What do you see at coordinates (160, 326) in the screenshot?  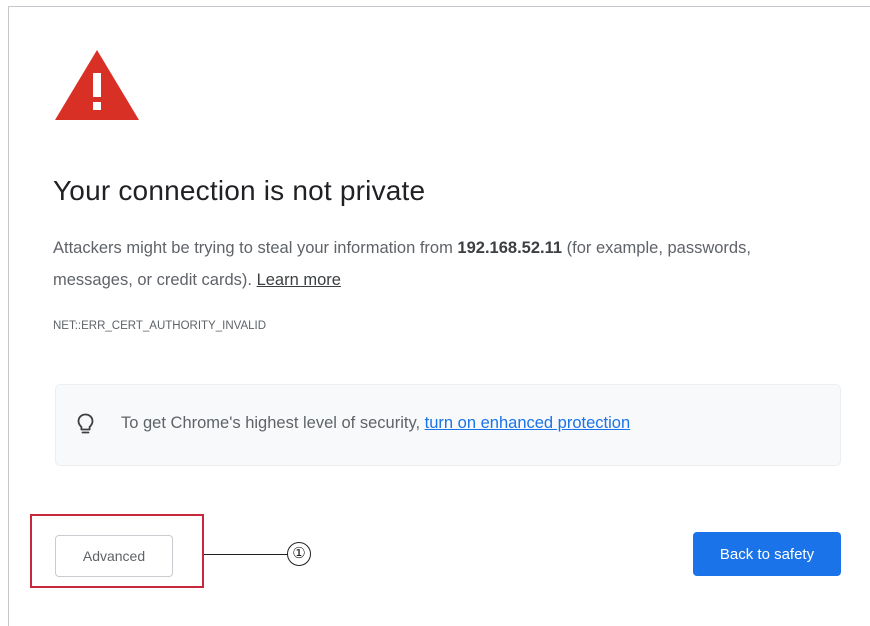 I see `error-code: NET::ERR_CERT_AUTHORITY_INVALID` at bounding box center [160, 326].